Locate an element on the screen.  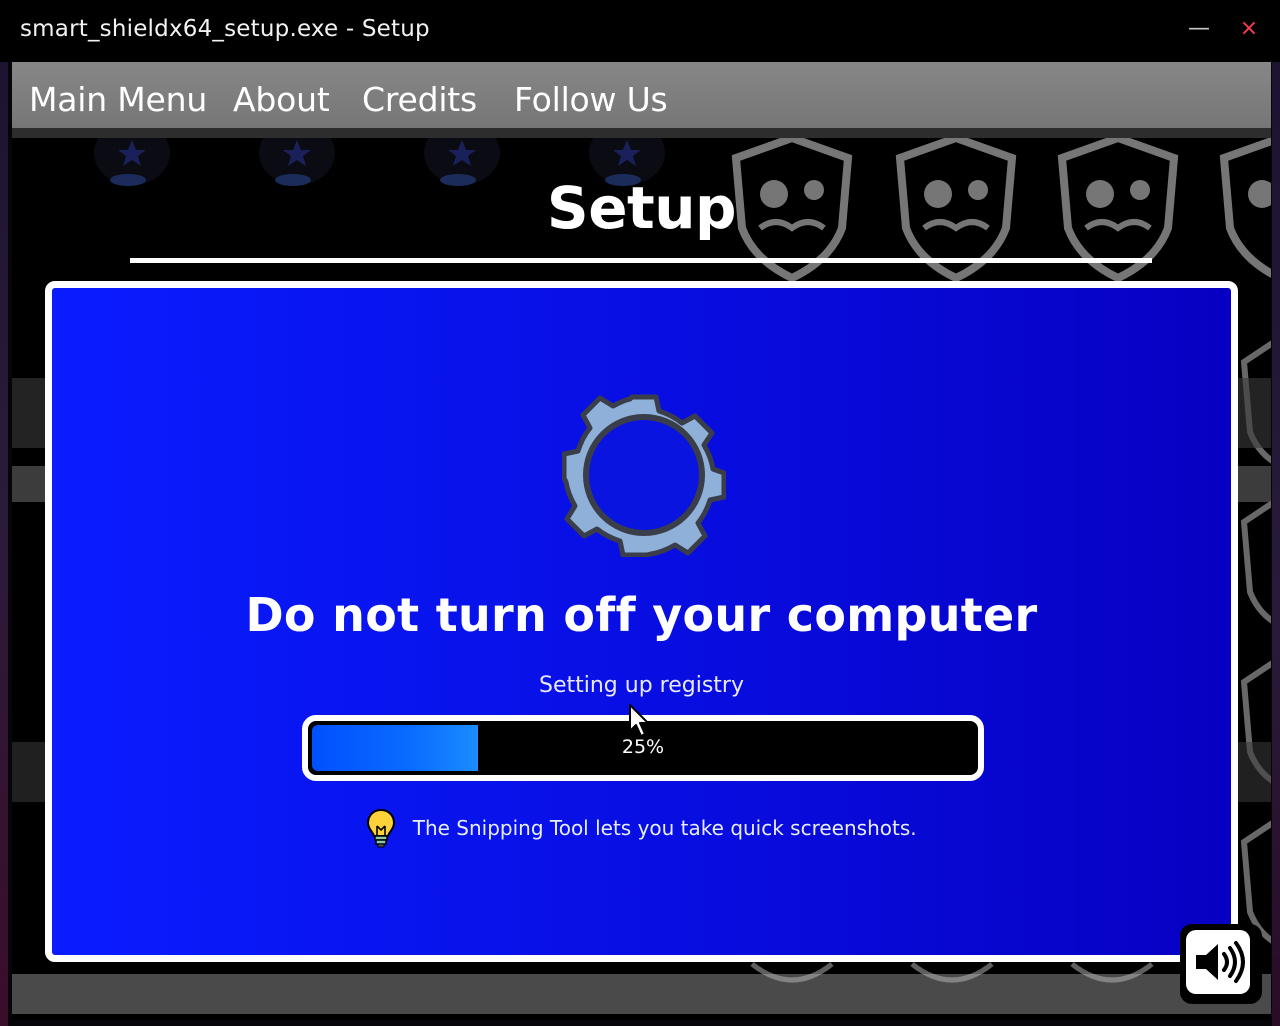
progress-percent: 25% is located at coordinates (643, 747).